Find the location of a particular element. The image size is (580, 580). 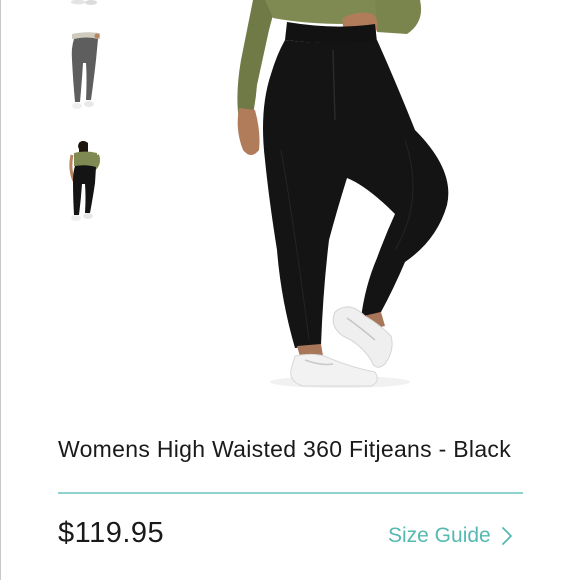

size-guide-label: Size Guide is located at coordinates (439, 535).